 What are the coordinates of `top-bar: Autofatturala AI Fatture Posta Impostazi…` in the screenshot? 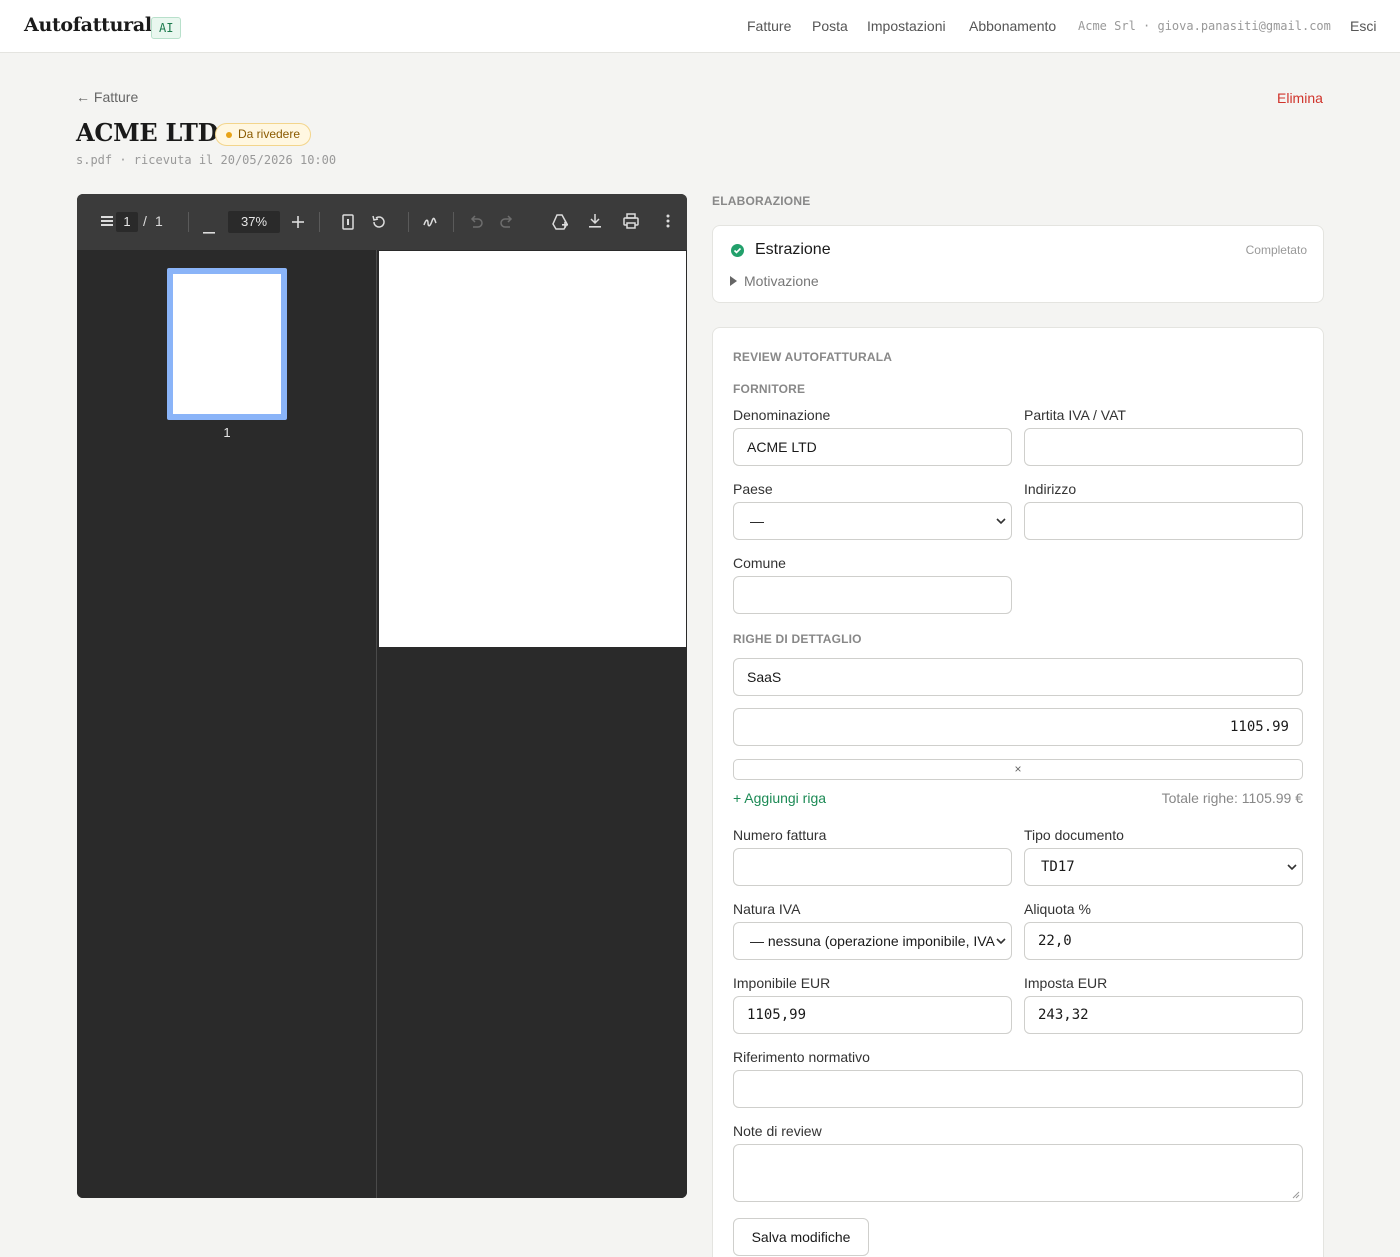 It's located at (700, 26).